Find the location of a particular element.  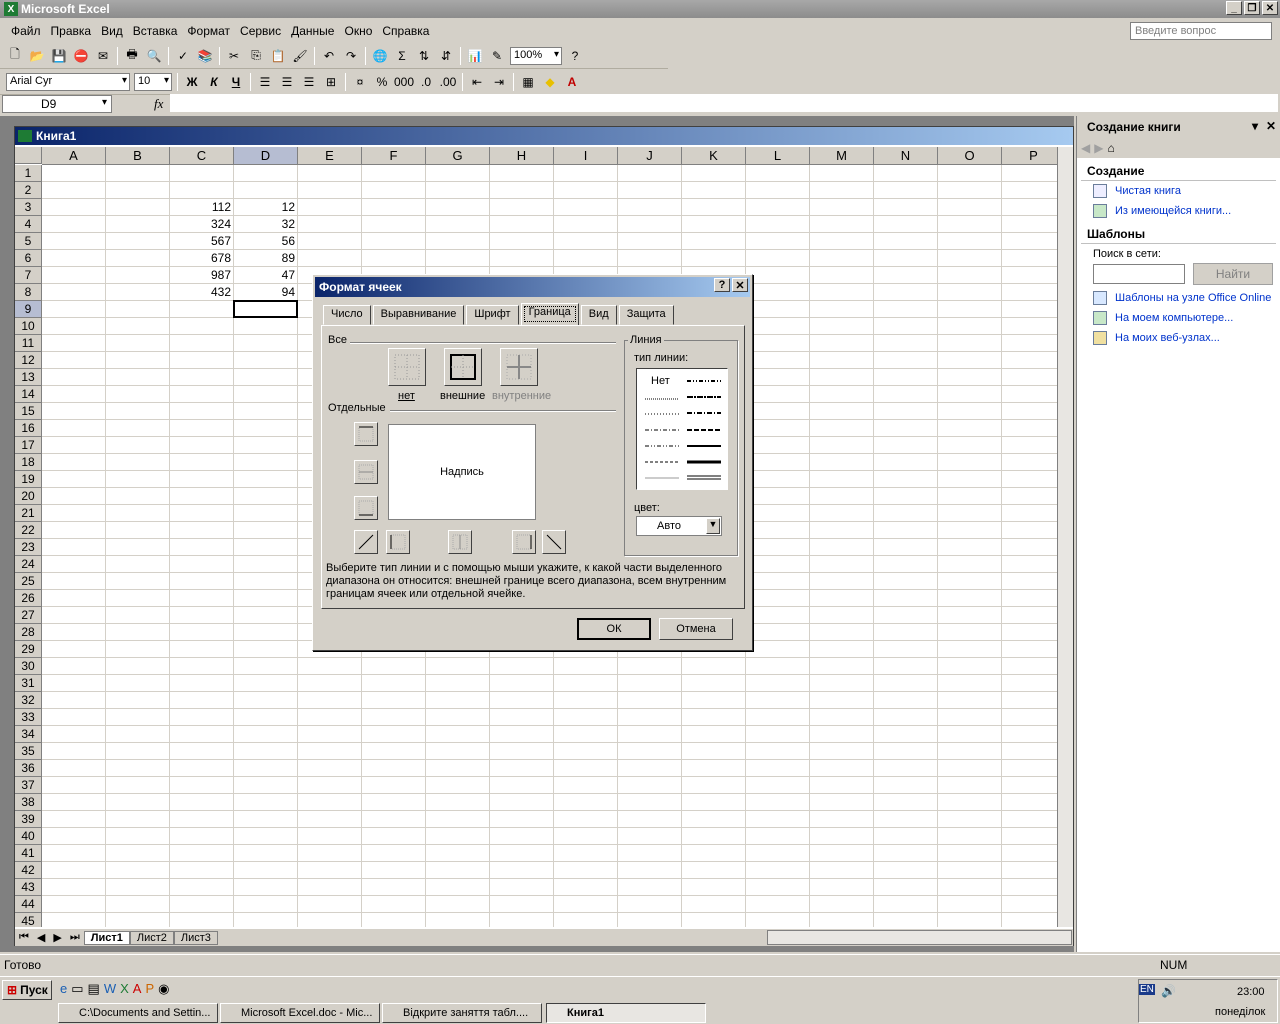

next-sheet-icon: ▶ is located at coordinates (57, 937).